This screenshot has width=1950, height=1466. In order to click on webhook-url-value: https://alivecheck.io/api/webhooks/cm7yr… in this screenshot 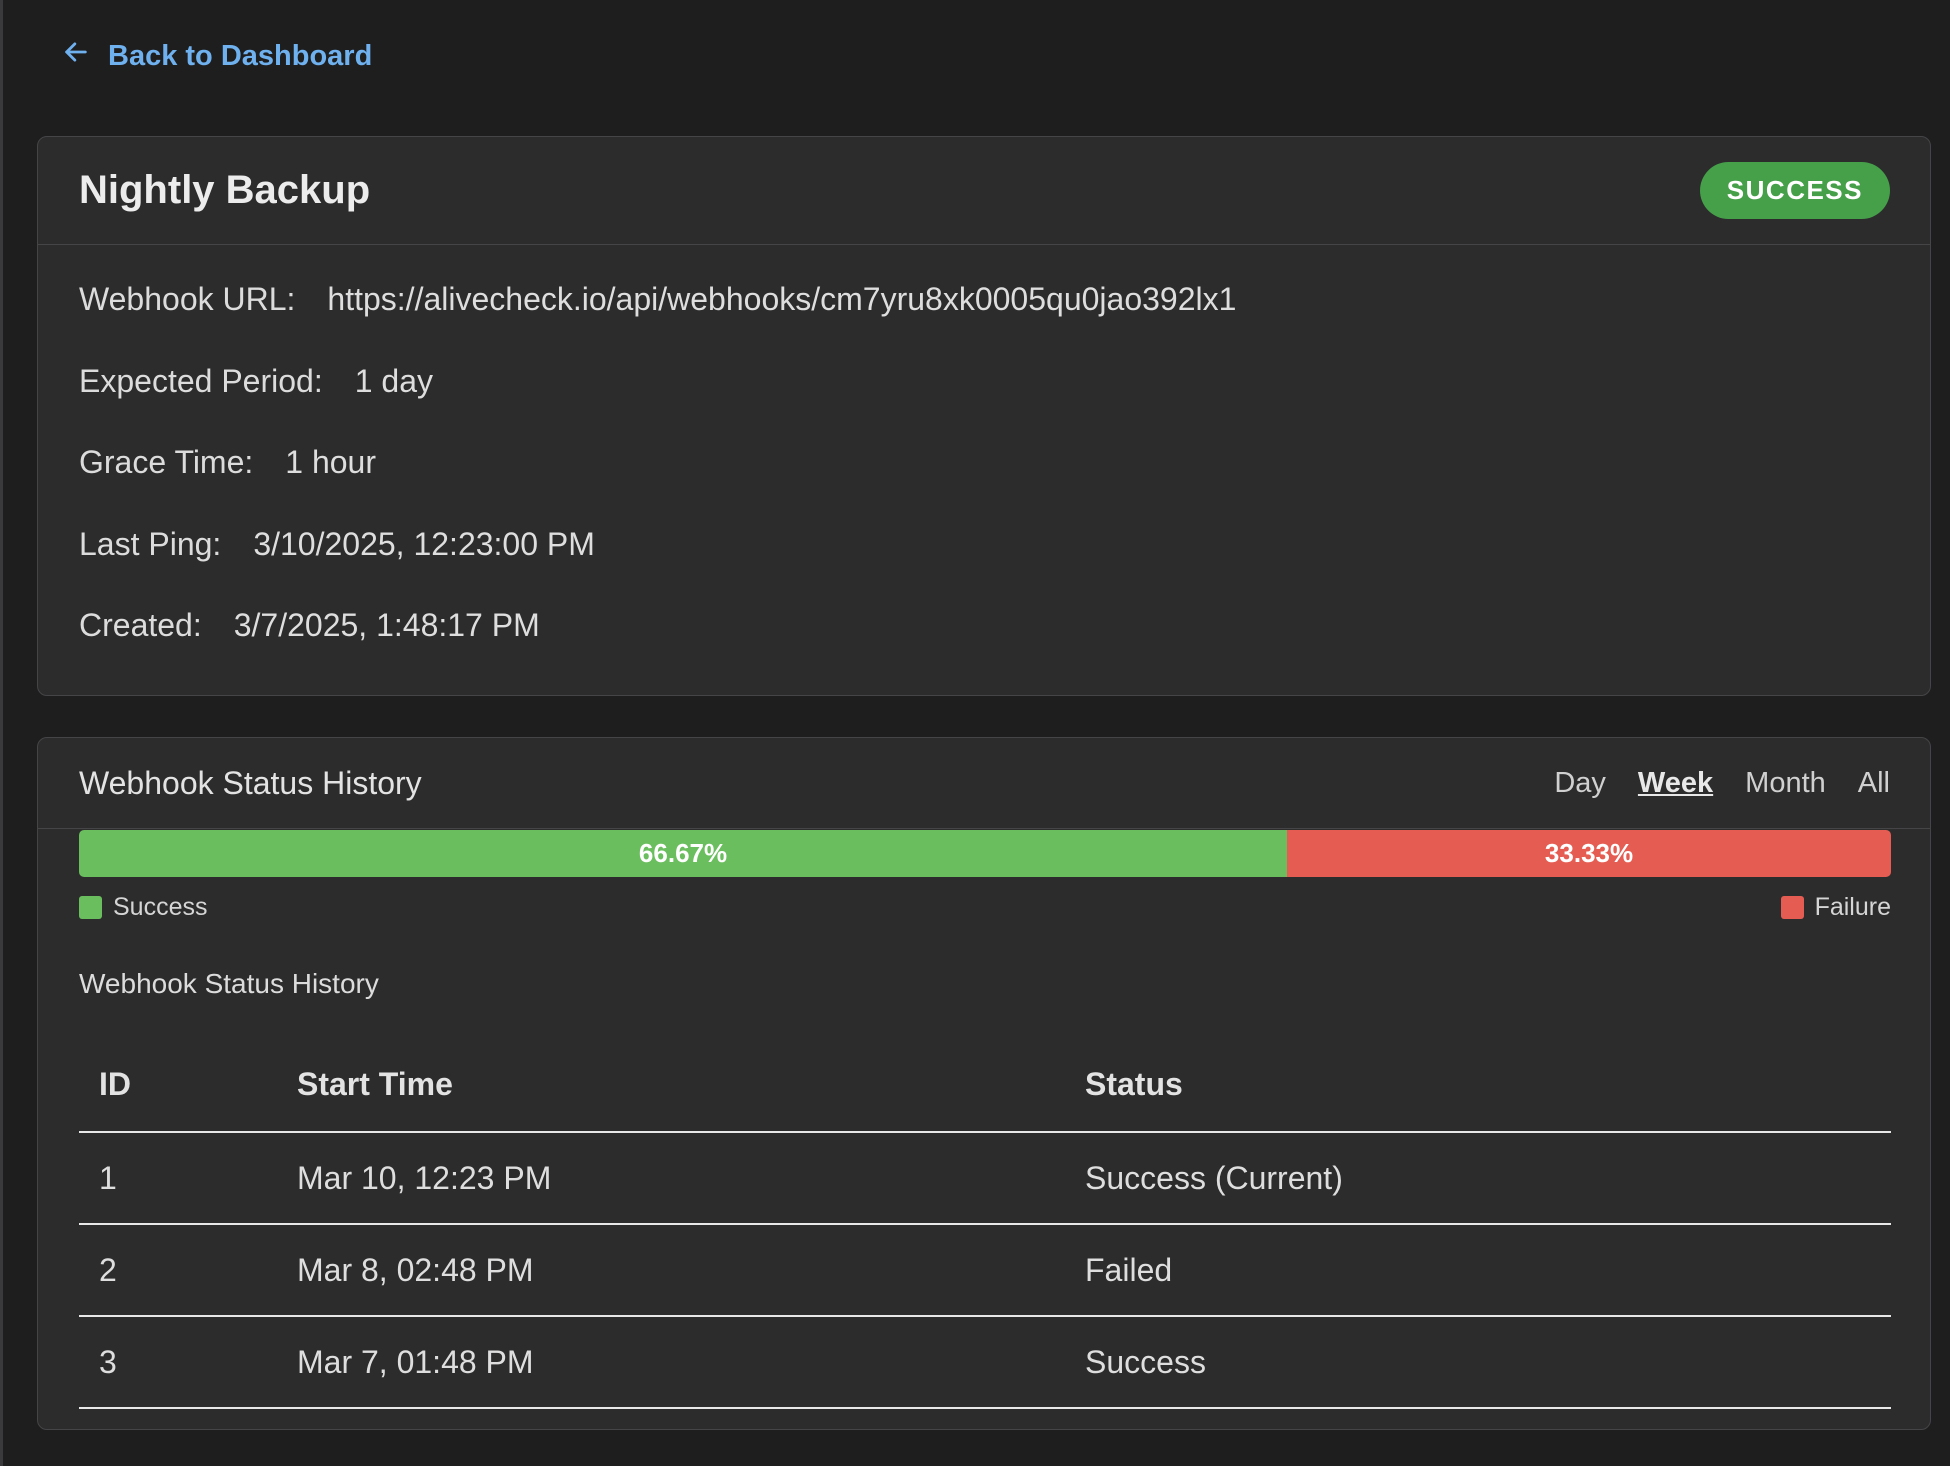, I will do `click(781, 299)`.